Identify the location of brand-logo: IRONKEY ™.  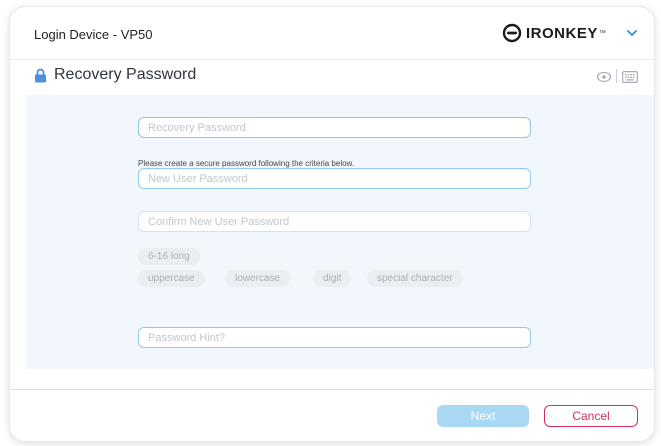
(554, 33).